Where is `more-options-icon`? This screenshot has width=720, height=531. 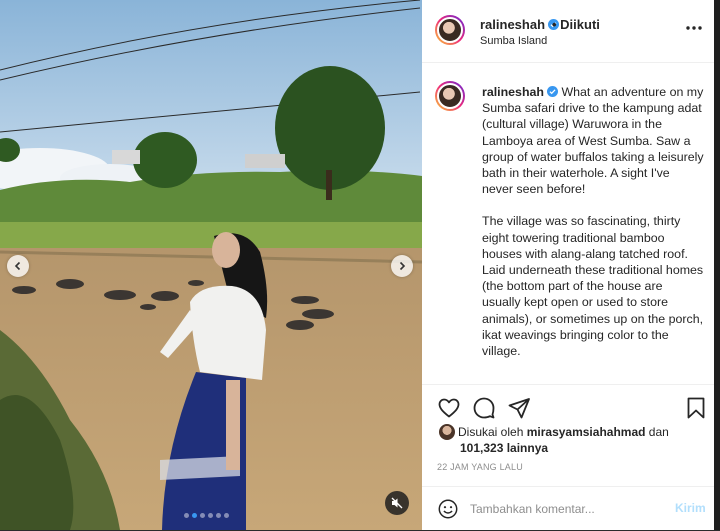 more-options-icon is located at coordinates (694, 28).